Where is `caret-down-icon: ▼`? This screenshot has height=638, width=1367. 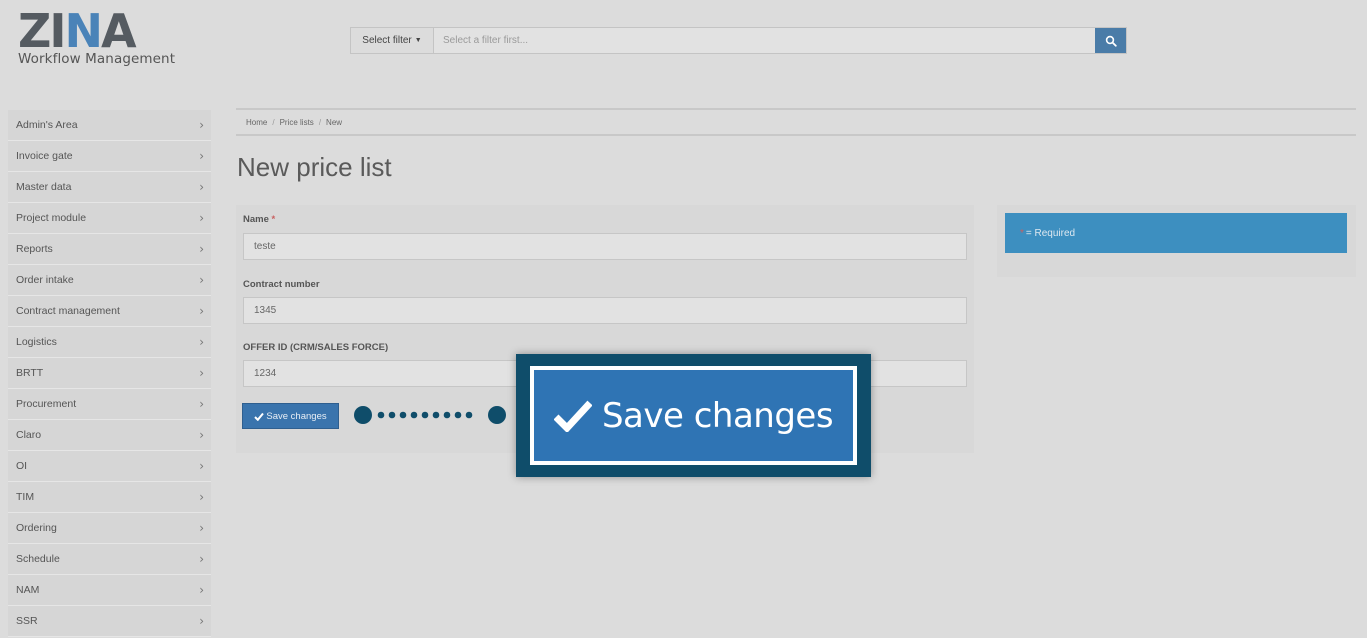
caret-down-icon: ▼ is located at coordinates (418, 40).